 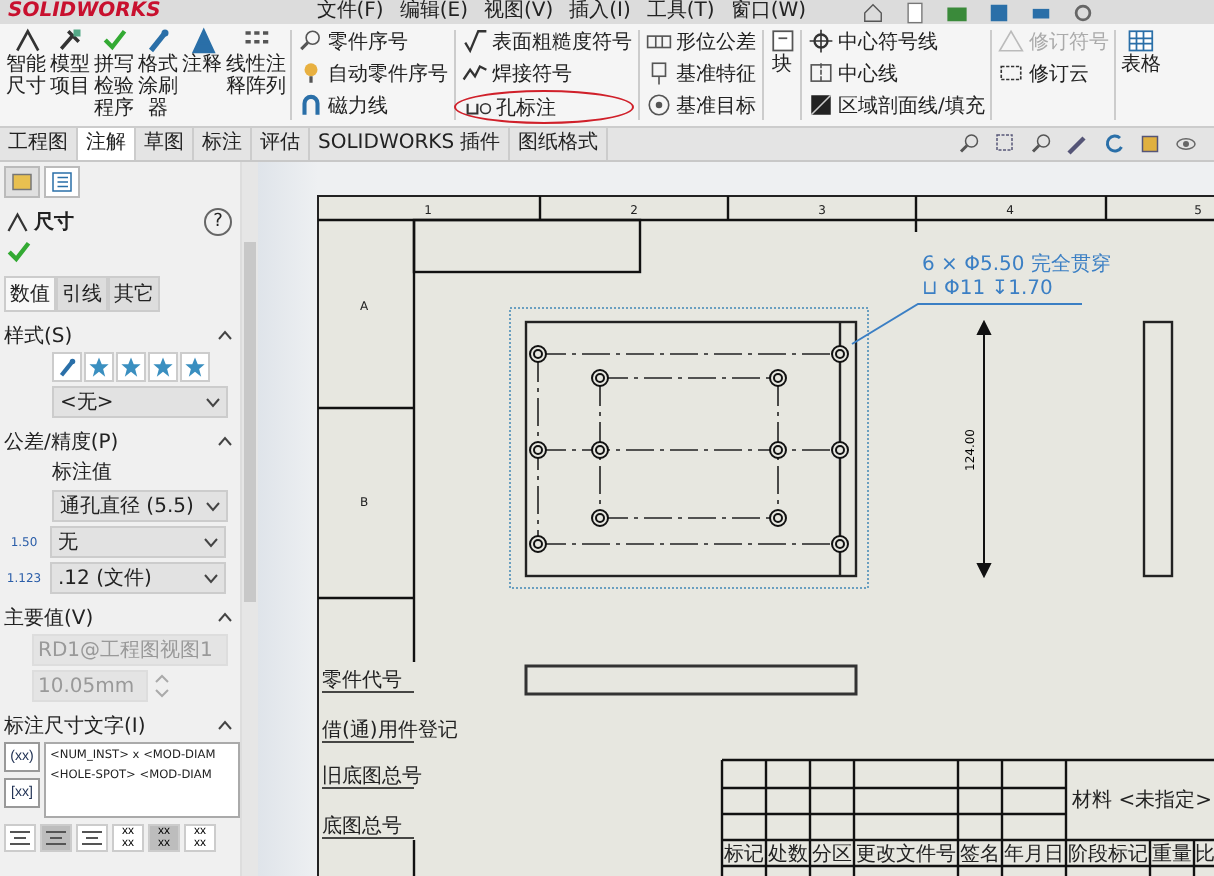 What do you see at coordinates (30, 294) in the screenshot?
I see `panel-subtab: 数值` at bounding box center [30, 294].